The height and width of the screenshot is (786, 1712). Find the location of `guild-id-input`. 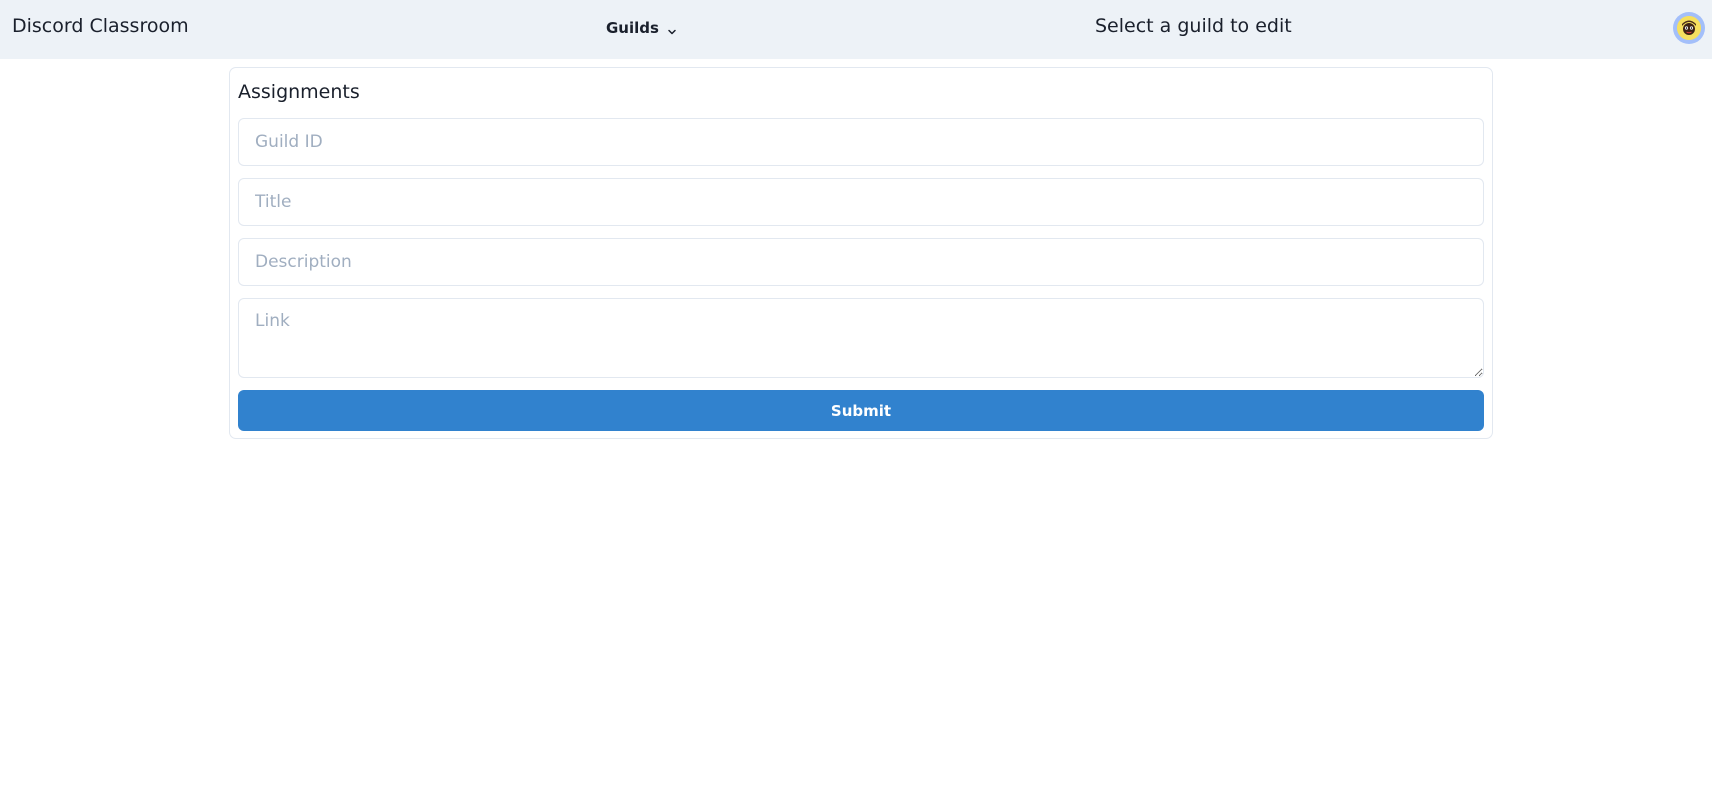

guild-id-input is located at coordinates (861, 142).